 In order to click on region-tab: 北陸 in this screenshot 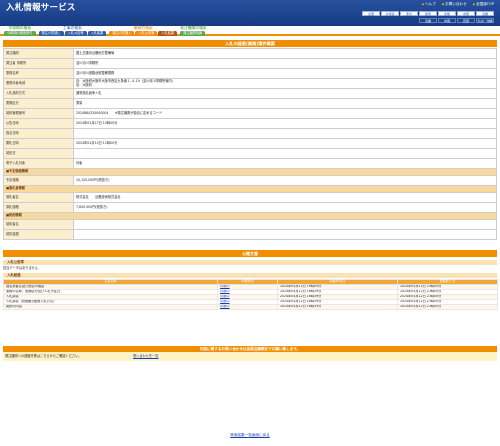, I will do `click(447, 13)`.